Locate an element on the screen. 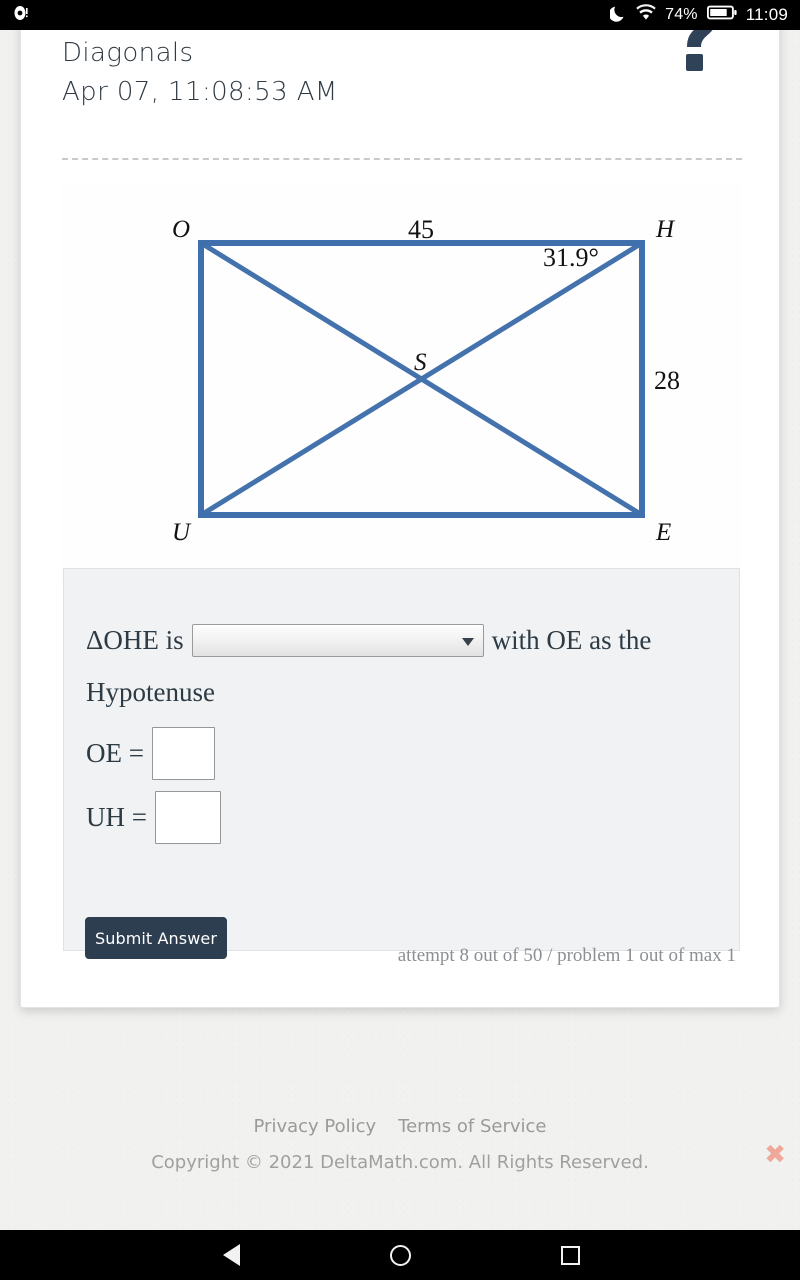  statement-suffix: with OE as the is located at coordinates (571, 640).